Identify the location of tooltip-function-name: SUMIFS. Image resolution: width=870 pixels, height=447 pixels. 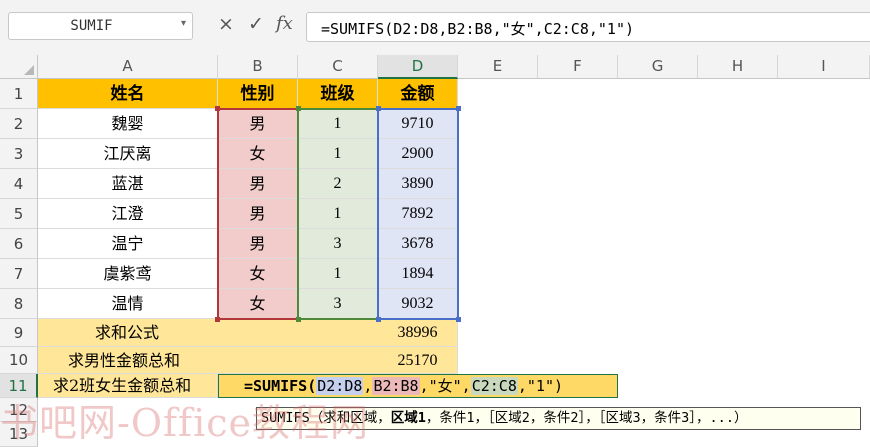
(285, 418).